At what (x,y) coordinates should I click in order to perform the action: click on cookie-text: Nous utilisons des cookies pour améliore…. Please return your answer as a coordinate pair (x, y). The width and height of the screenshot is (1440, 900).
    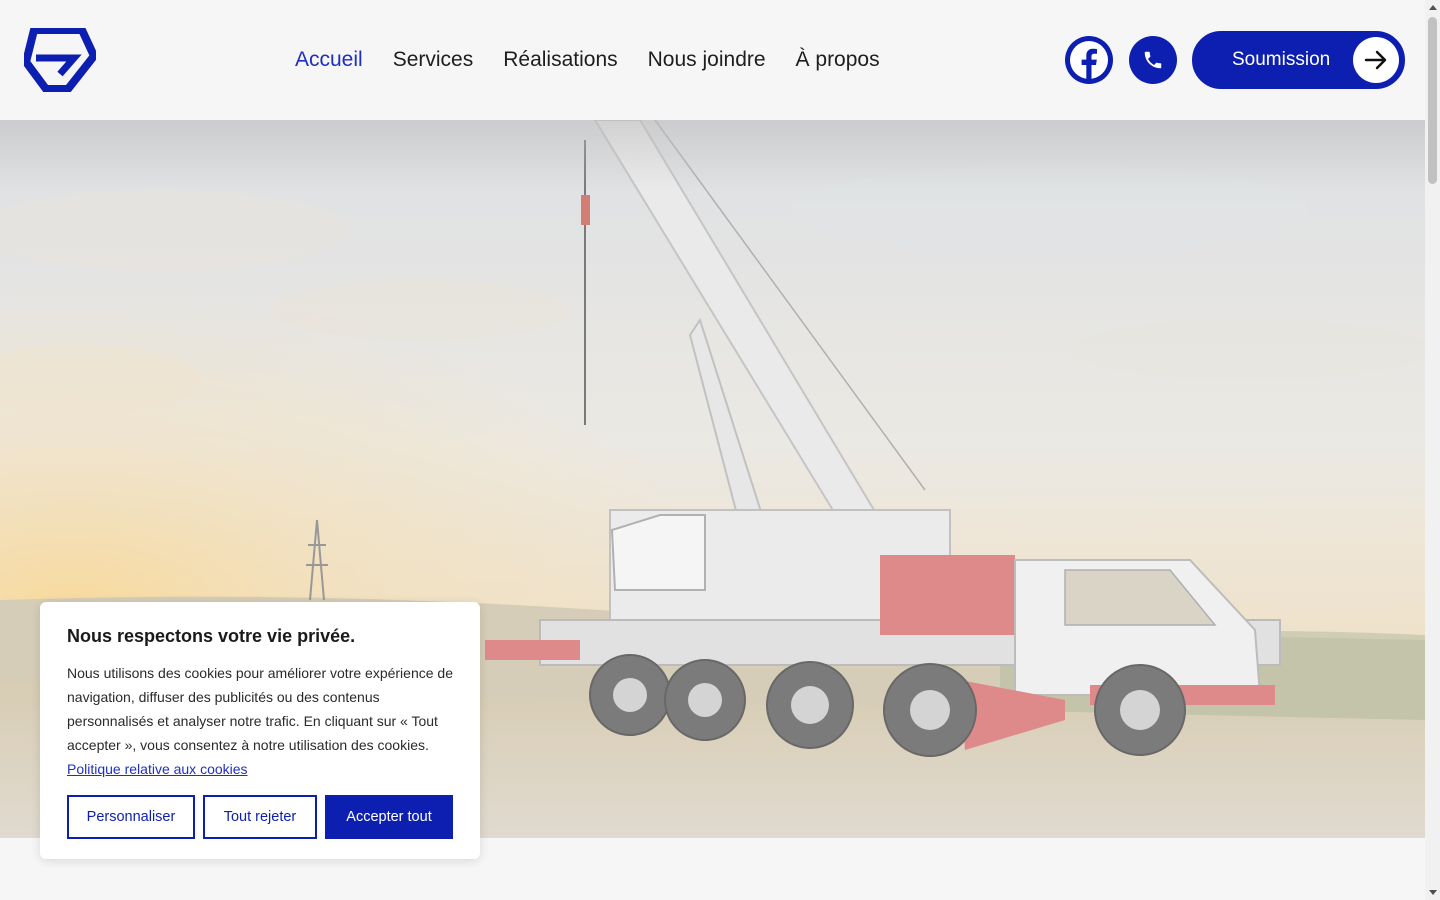
    Looking at the image, I should click on (262, 721).